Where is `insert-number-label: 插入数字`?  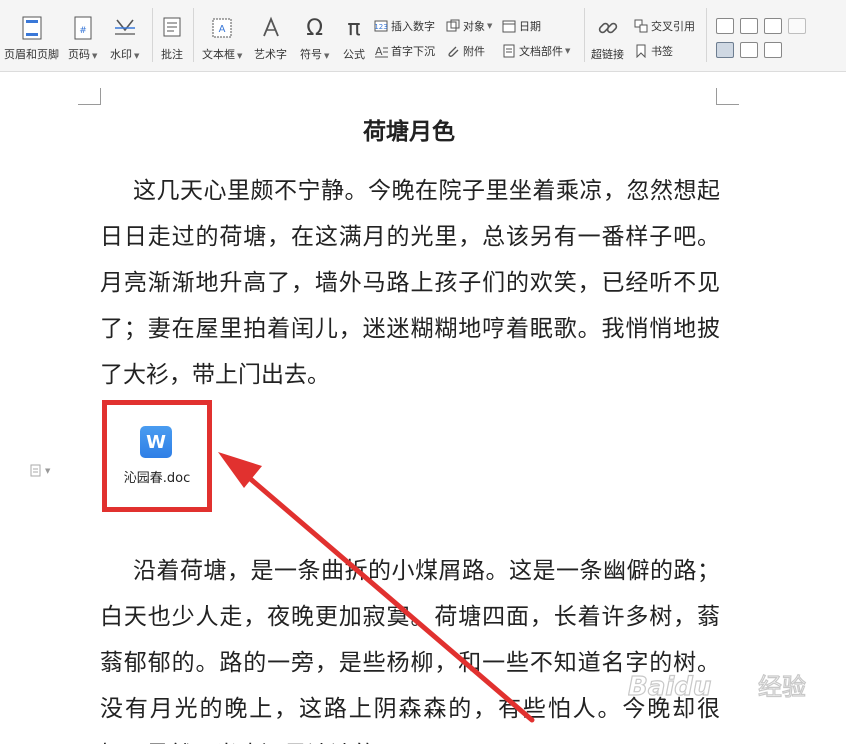 insert-number-label: 插入数字 is located at coordinates (413, 26).